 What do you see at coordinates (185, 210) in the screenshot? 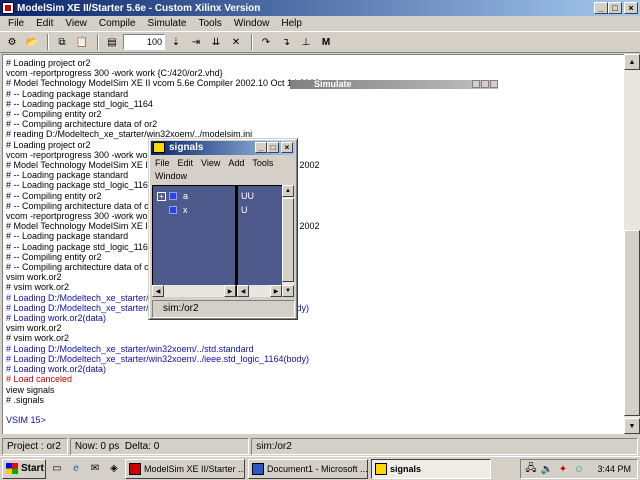
I see `signal-name: x` at bounding box center [185, 210].